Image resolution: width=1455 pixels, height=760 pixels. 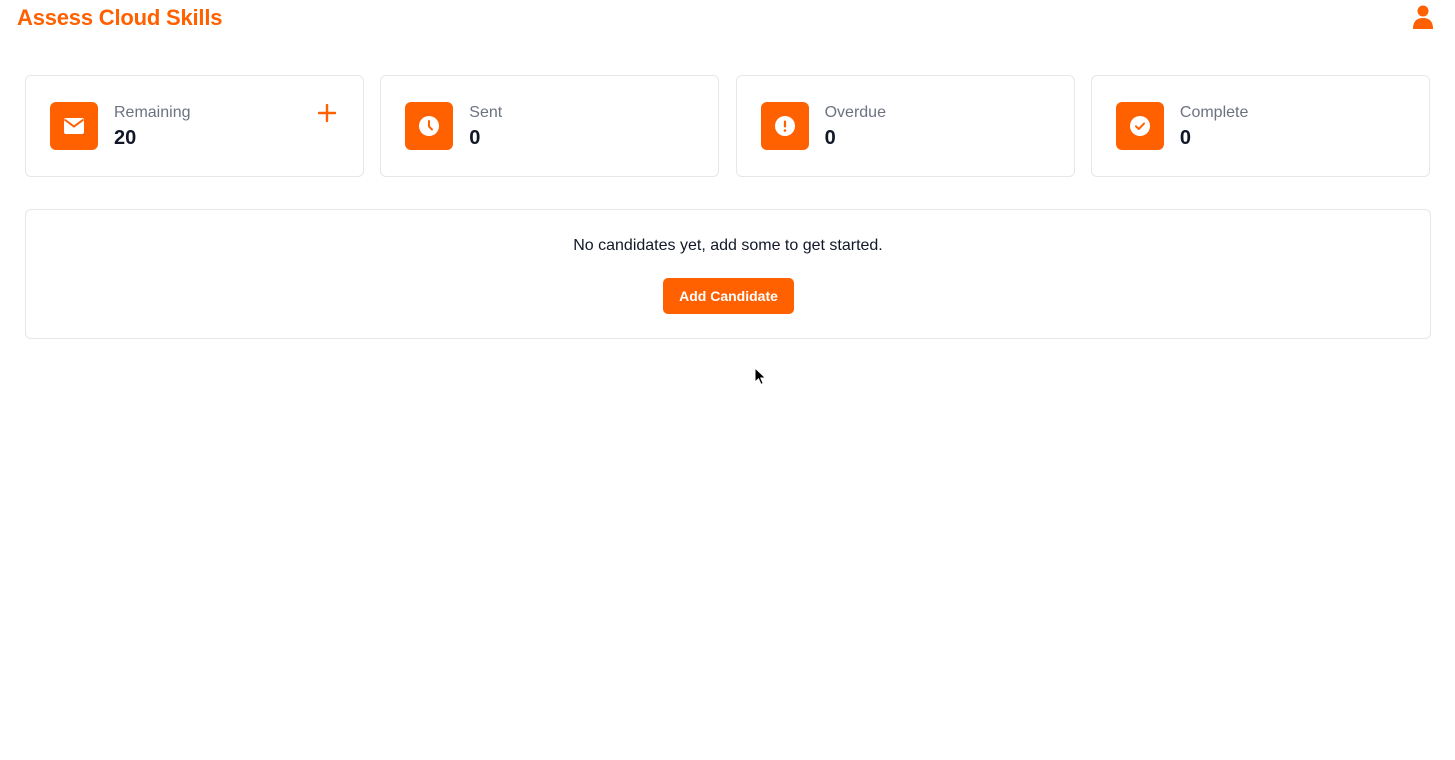 What do you see at coordinates (194, 126) in the screenshot?
I see `stat-card-remaining: Remaining 20` at bounding box center [194, 126].